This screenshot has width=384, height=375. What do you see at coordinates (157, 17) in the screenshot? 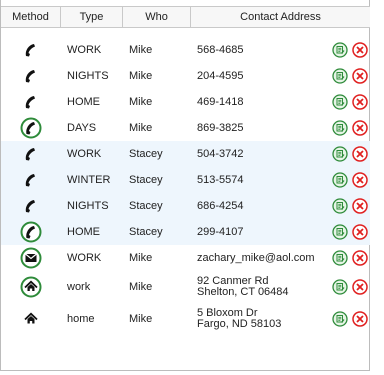
I see `column-header-who: Who` at bounding box center [157, 17].